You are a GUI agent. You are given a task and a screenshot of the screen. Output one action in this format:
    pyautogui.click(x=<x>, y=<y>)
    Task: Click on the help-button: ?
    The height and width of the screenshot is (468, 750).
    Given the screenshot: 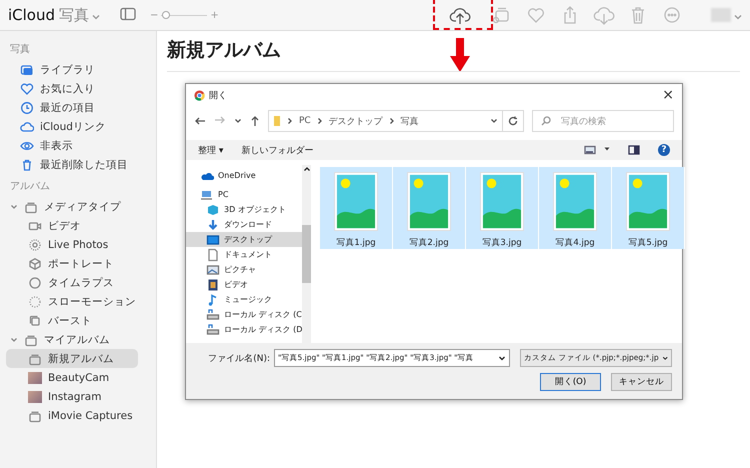 What is the action you would take?
    pyautogui.click(x=664, y=150)
    